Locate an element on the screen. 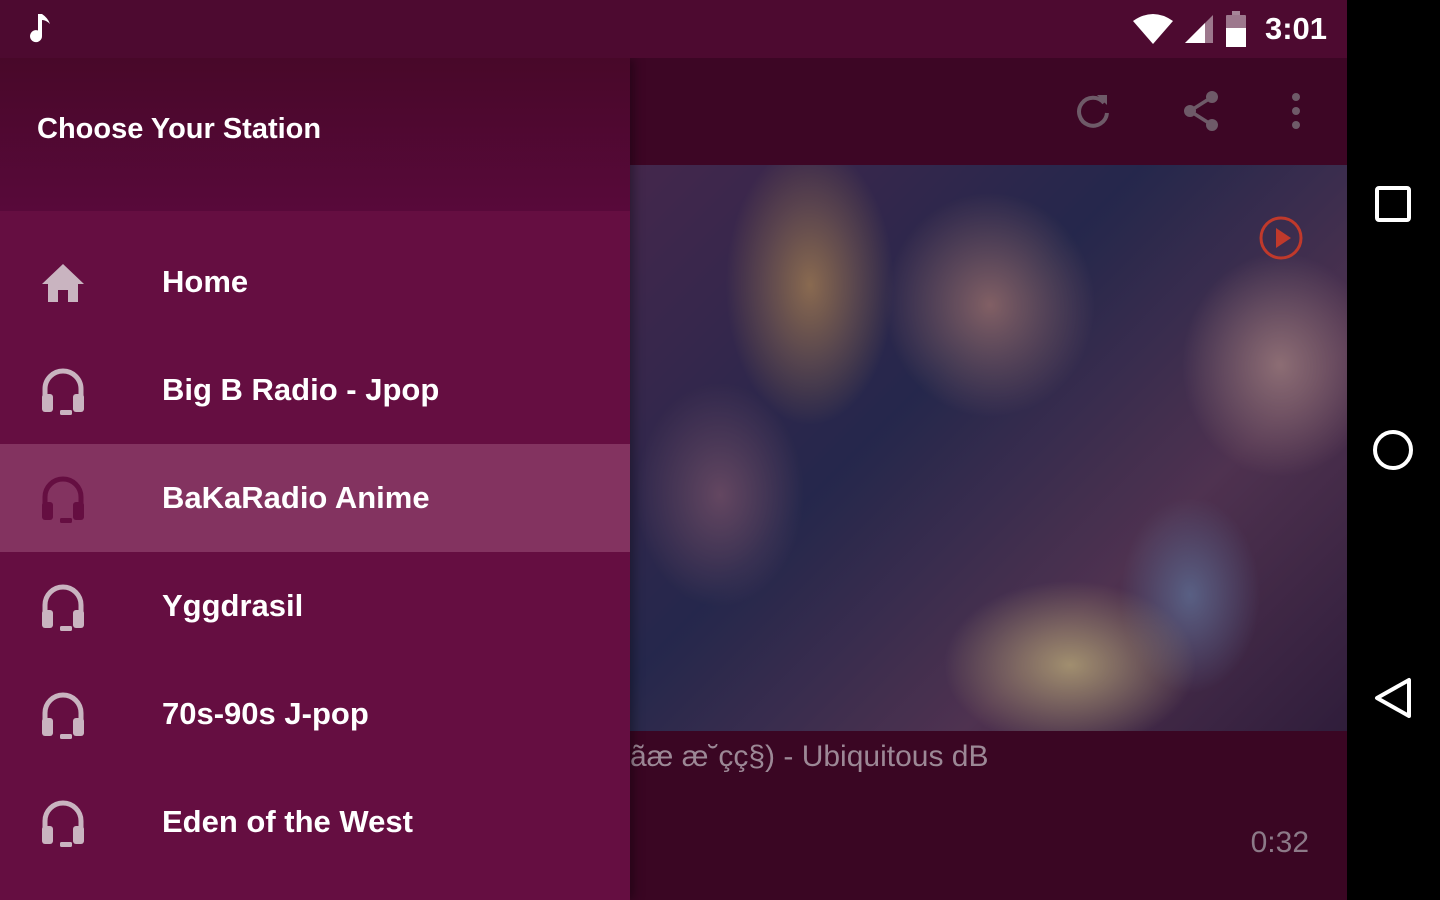  station-label: Big B Radio - Jpop is located at coordinates (301, 389).